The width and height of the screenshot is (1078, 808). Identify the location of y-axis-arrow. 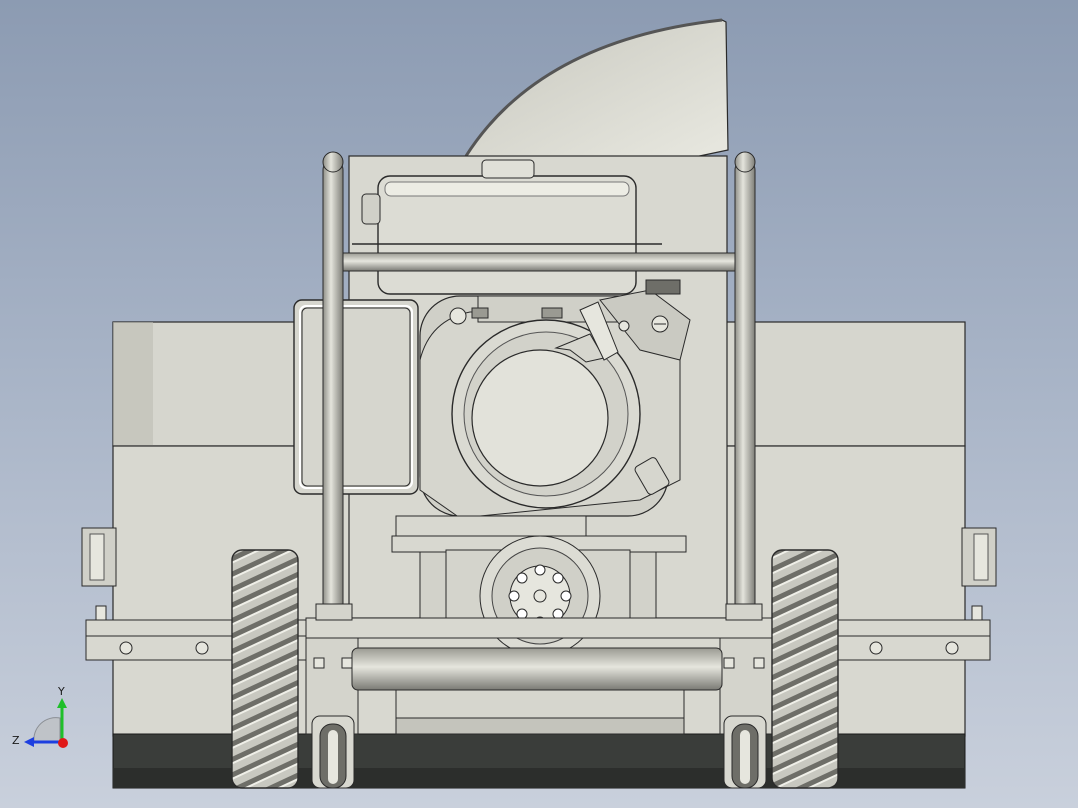
(62, 703).